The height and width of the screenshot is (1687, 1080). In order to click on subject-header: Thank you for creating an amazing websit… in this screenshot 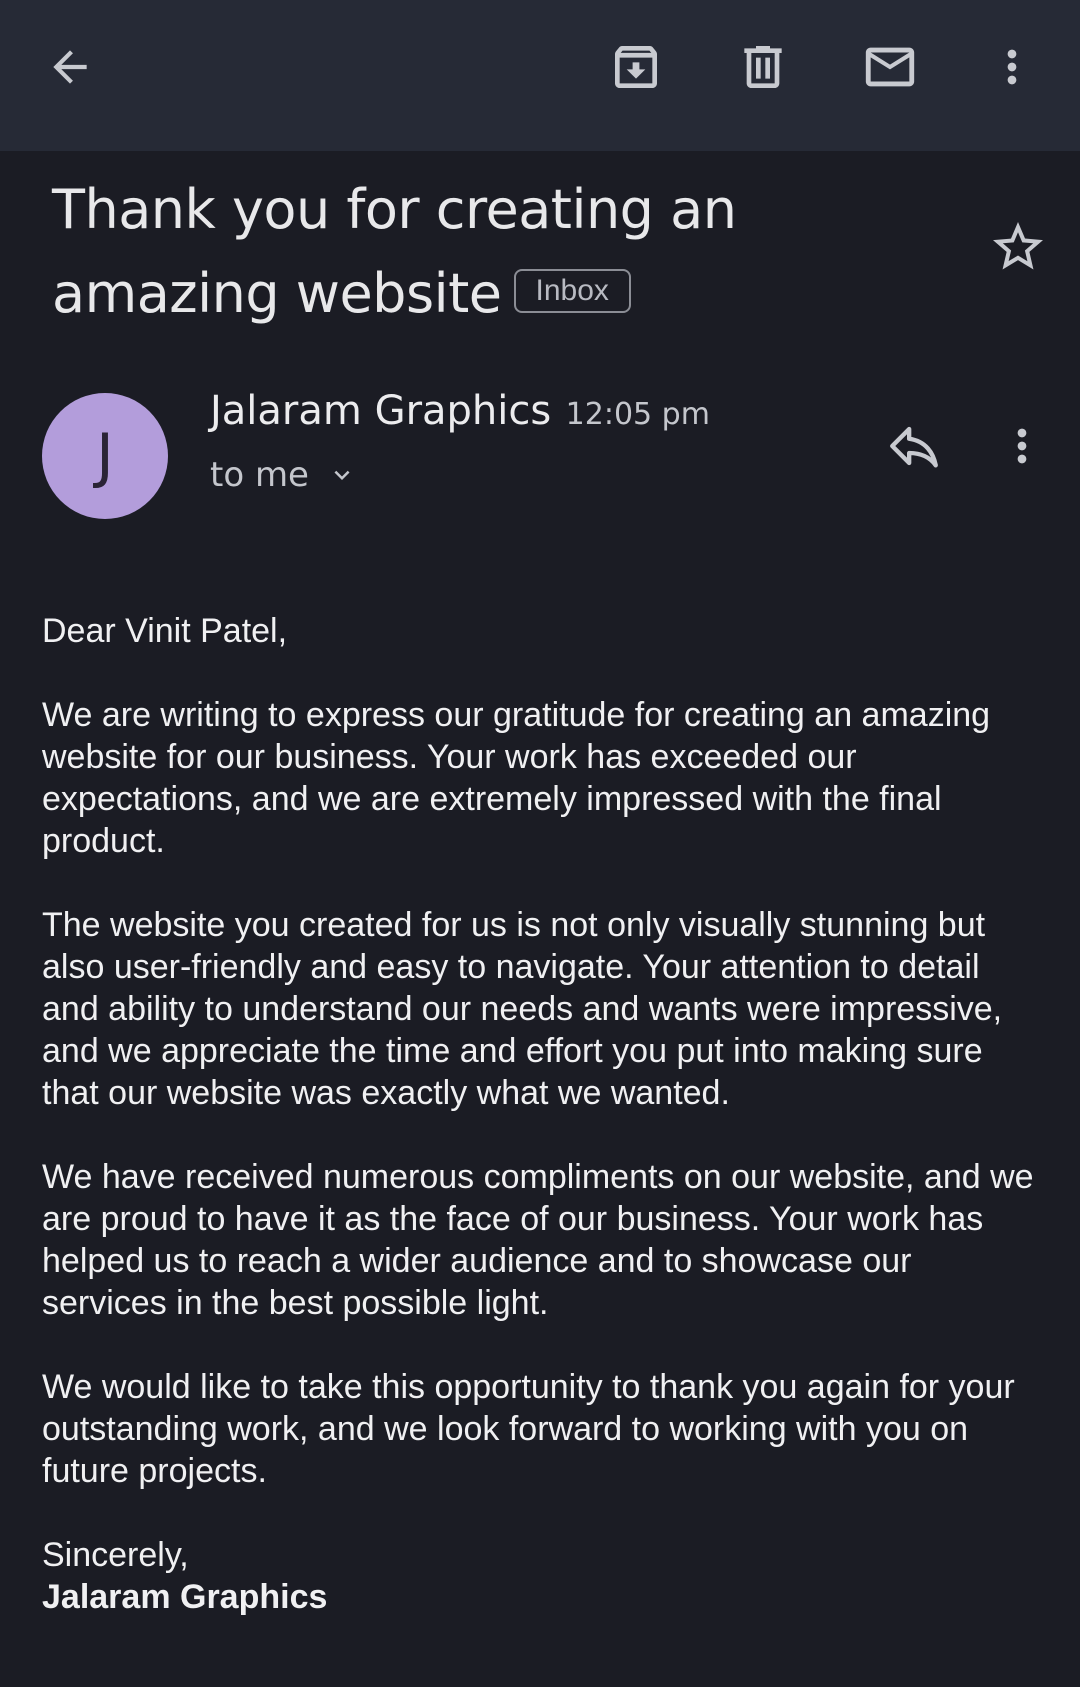, I will do `click(502, 252)`.